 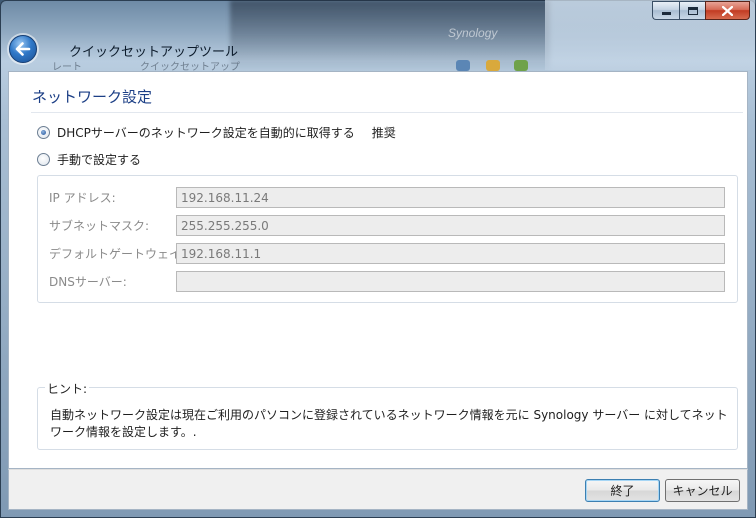 I want to click on ip-address-field, so click(x=450, y=197).